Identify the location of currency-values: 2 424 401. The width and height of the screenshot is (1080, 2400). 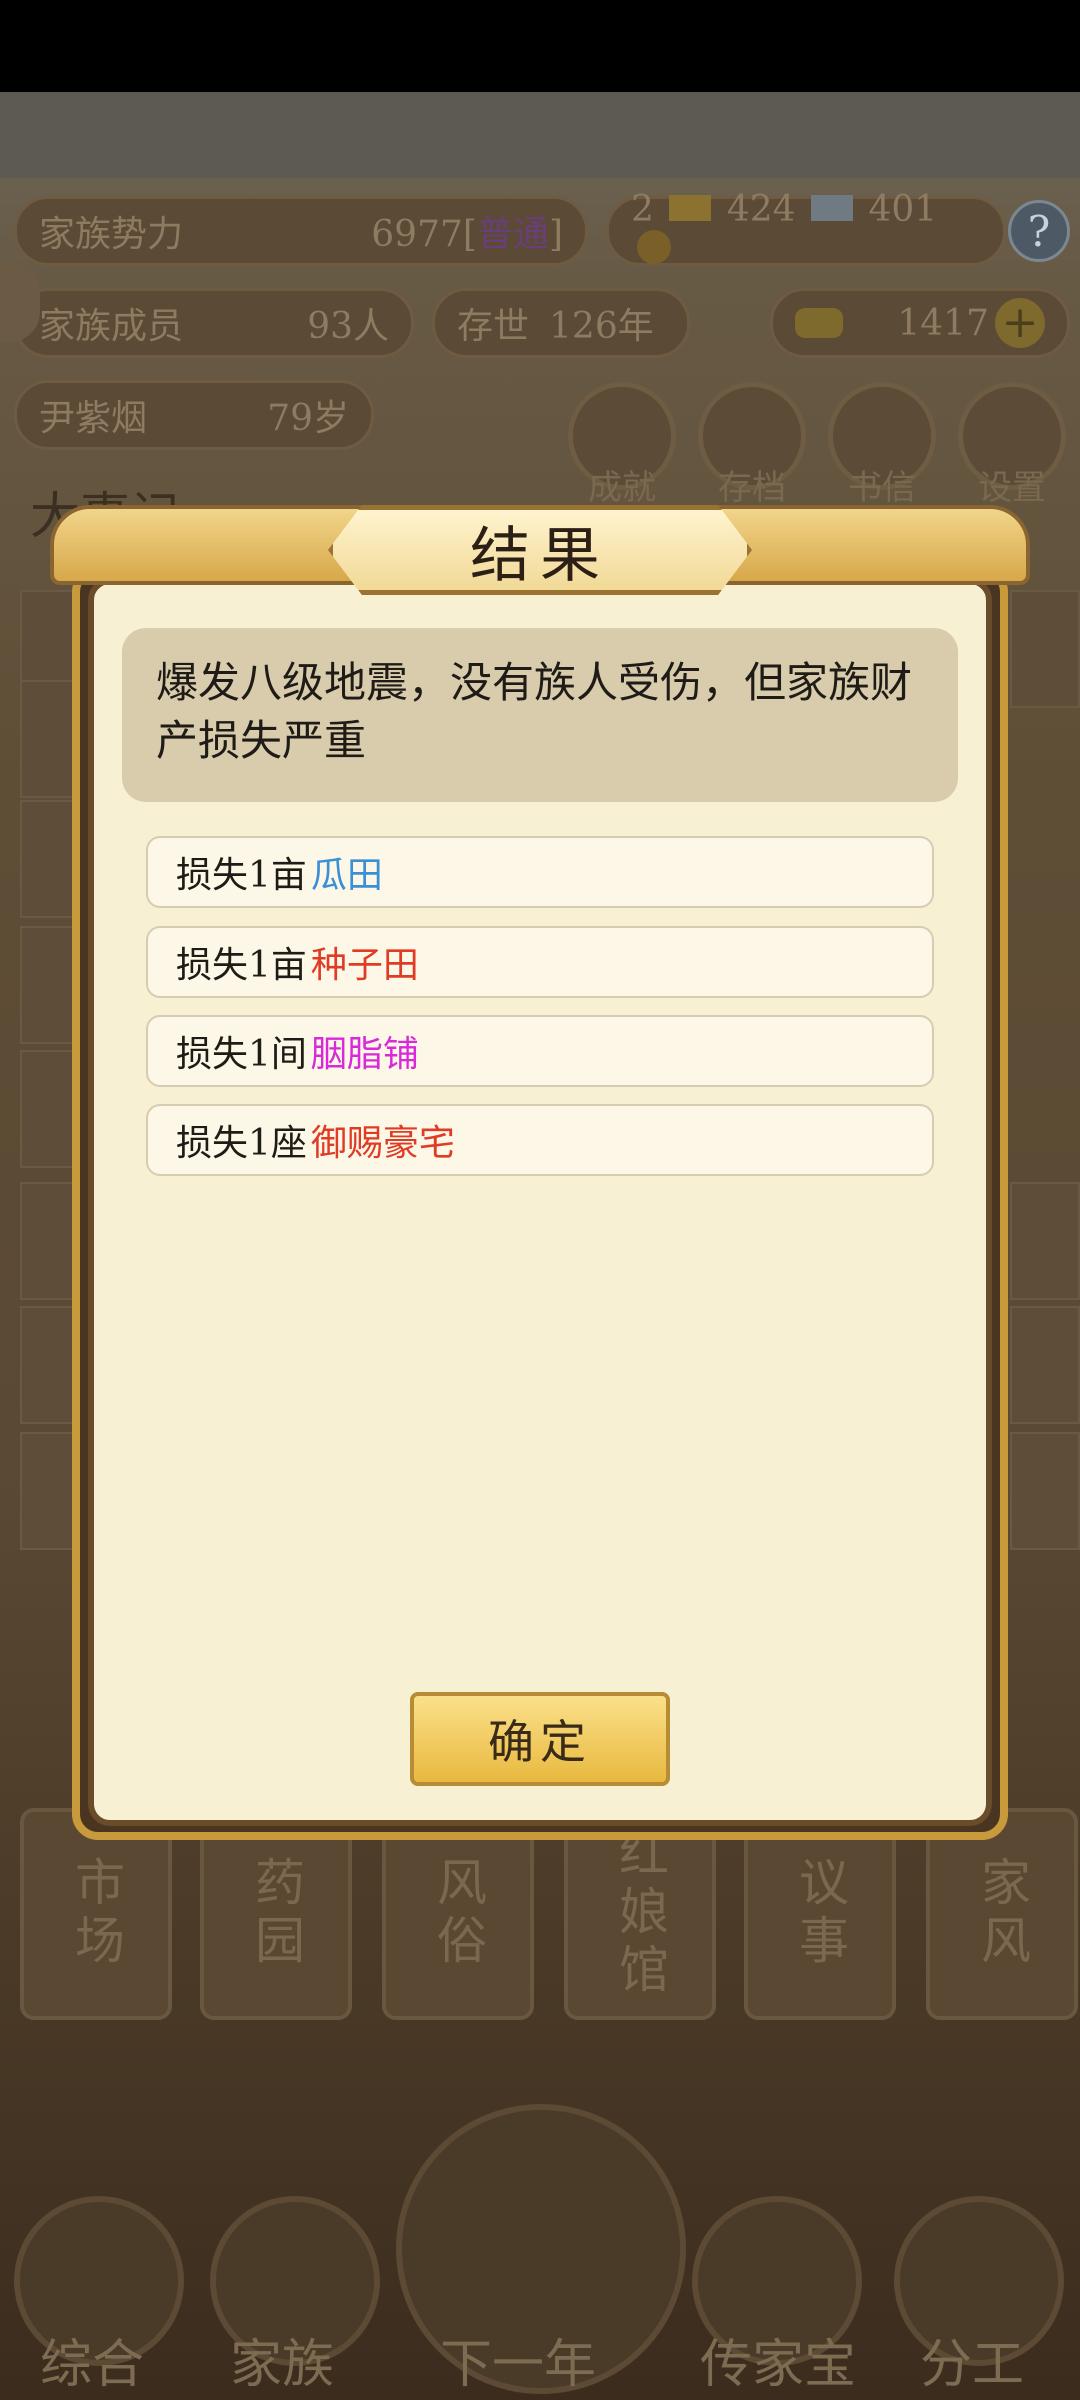
(806, 231).